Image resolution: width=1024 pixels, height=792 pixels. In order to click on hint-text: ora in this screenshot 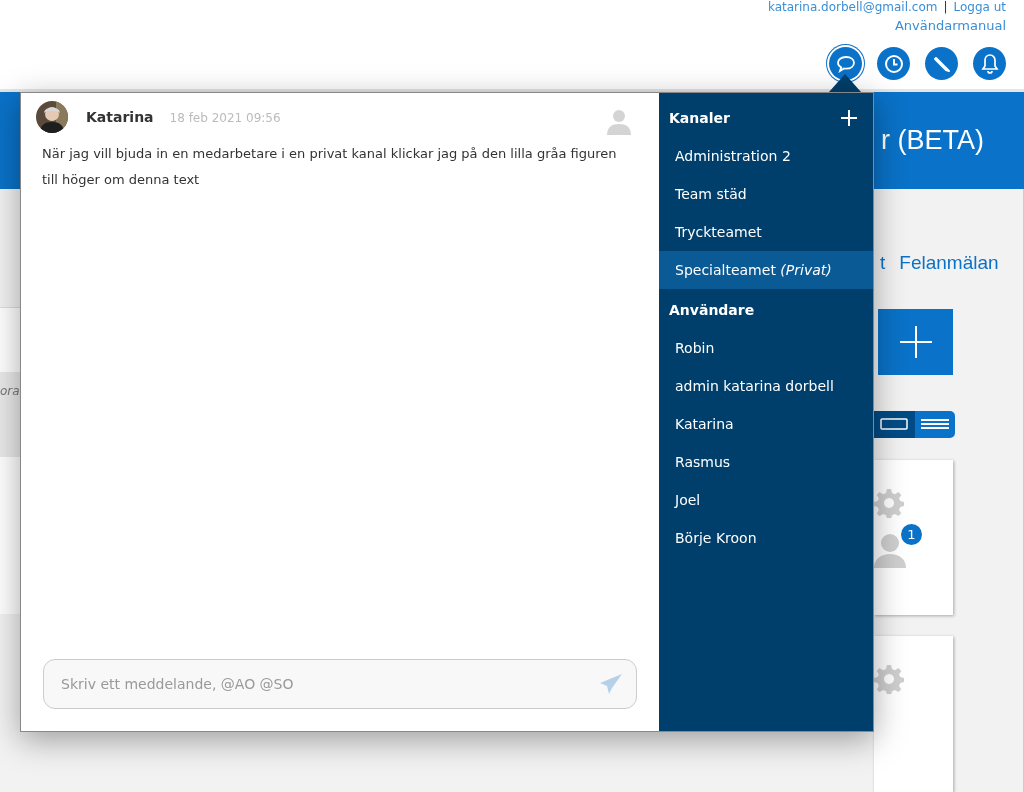, I will do `click(10, 391)`.